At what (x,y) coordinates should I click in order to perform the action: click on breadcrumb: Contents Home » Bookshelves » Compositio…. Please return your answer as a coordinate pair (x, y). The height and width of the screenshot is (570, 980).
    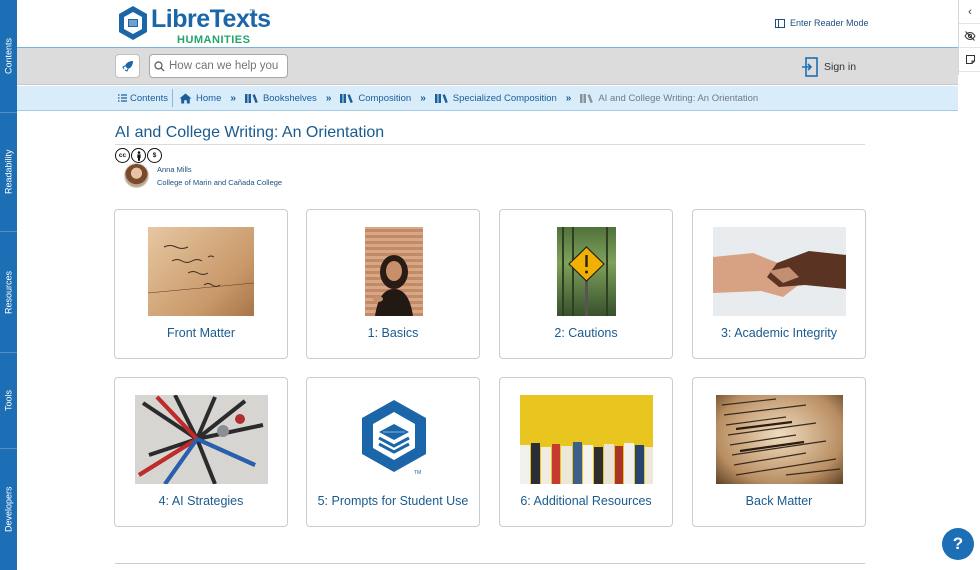
    Looking at the image, I should click on (487, 98).